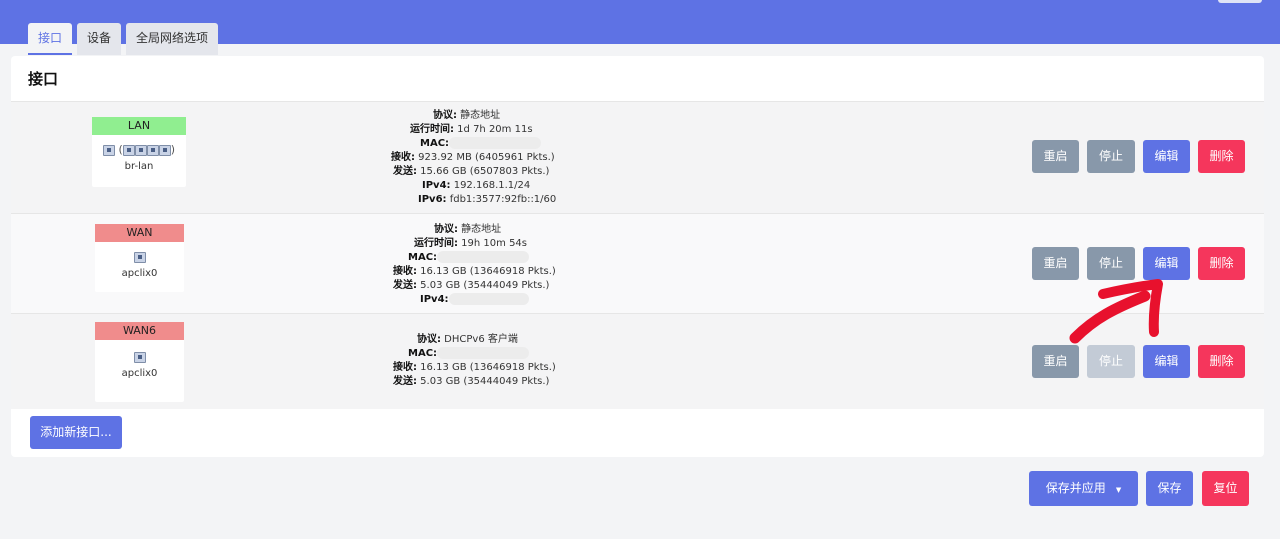  I want to click on save-button: 保存, so click(1169, 488).